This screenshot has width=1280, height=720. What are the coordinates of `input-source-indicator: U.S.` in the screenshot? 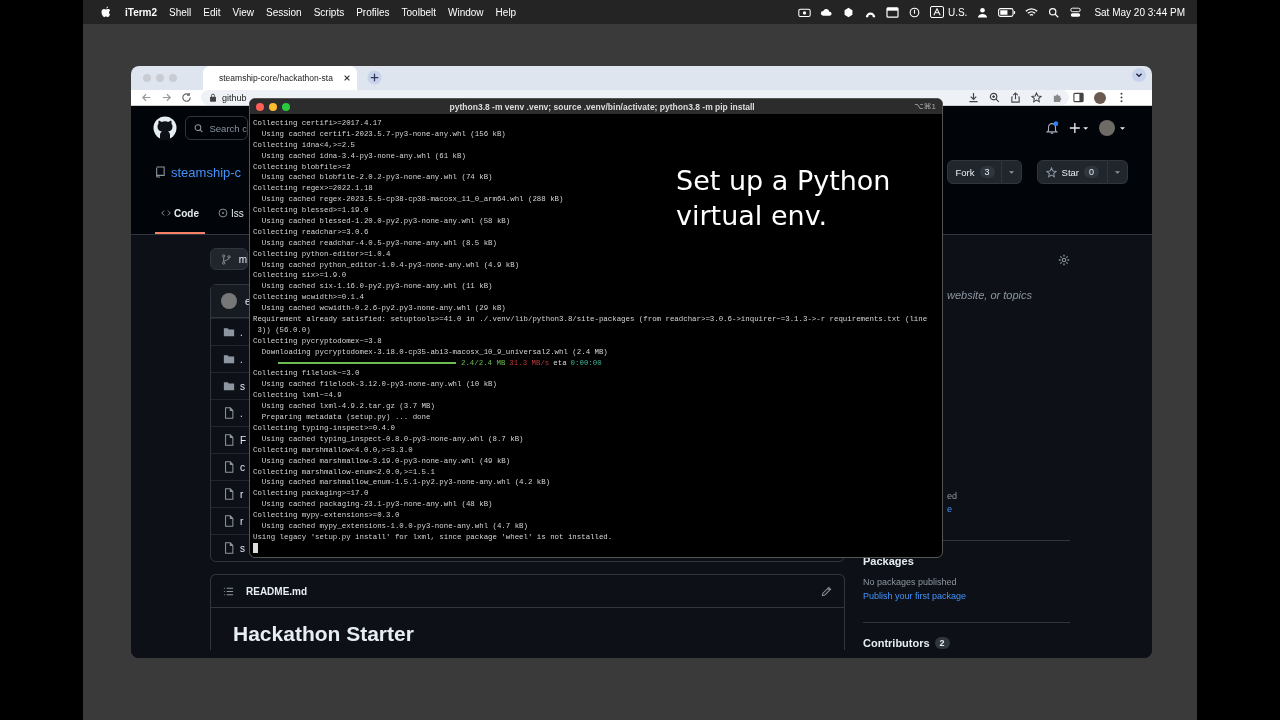 It's located at (948, 12).